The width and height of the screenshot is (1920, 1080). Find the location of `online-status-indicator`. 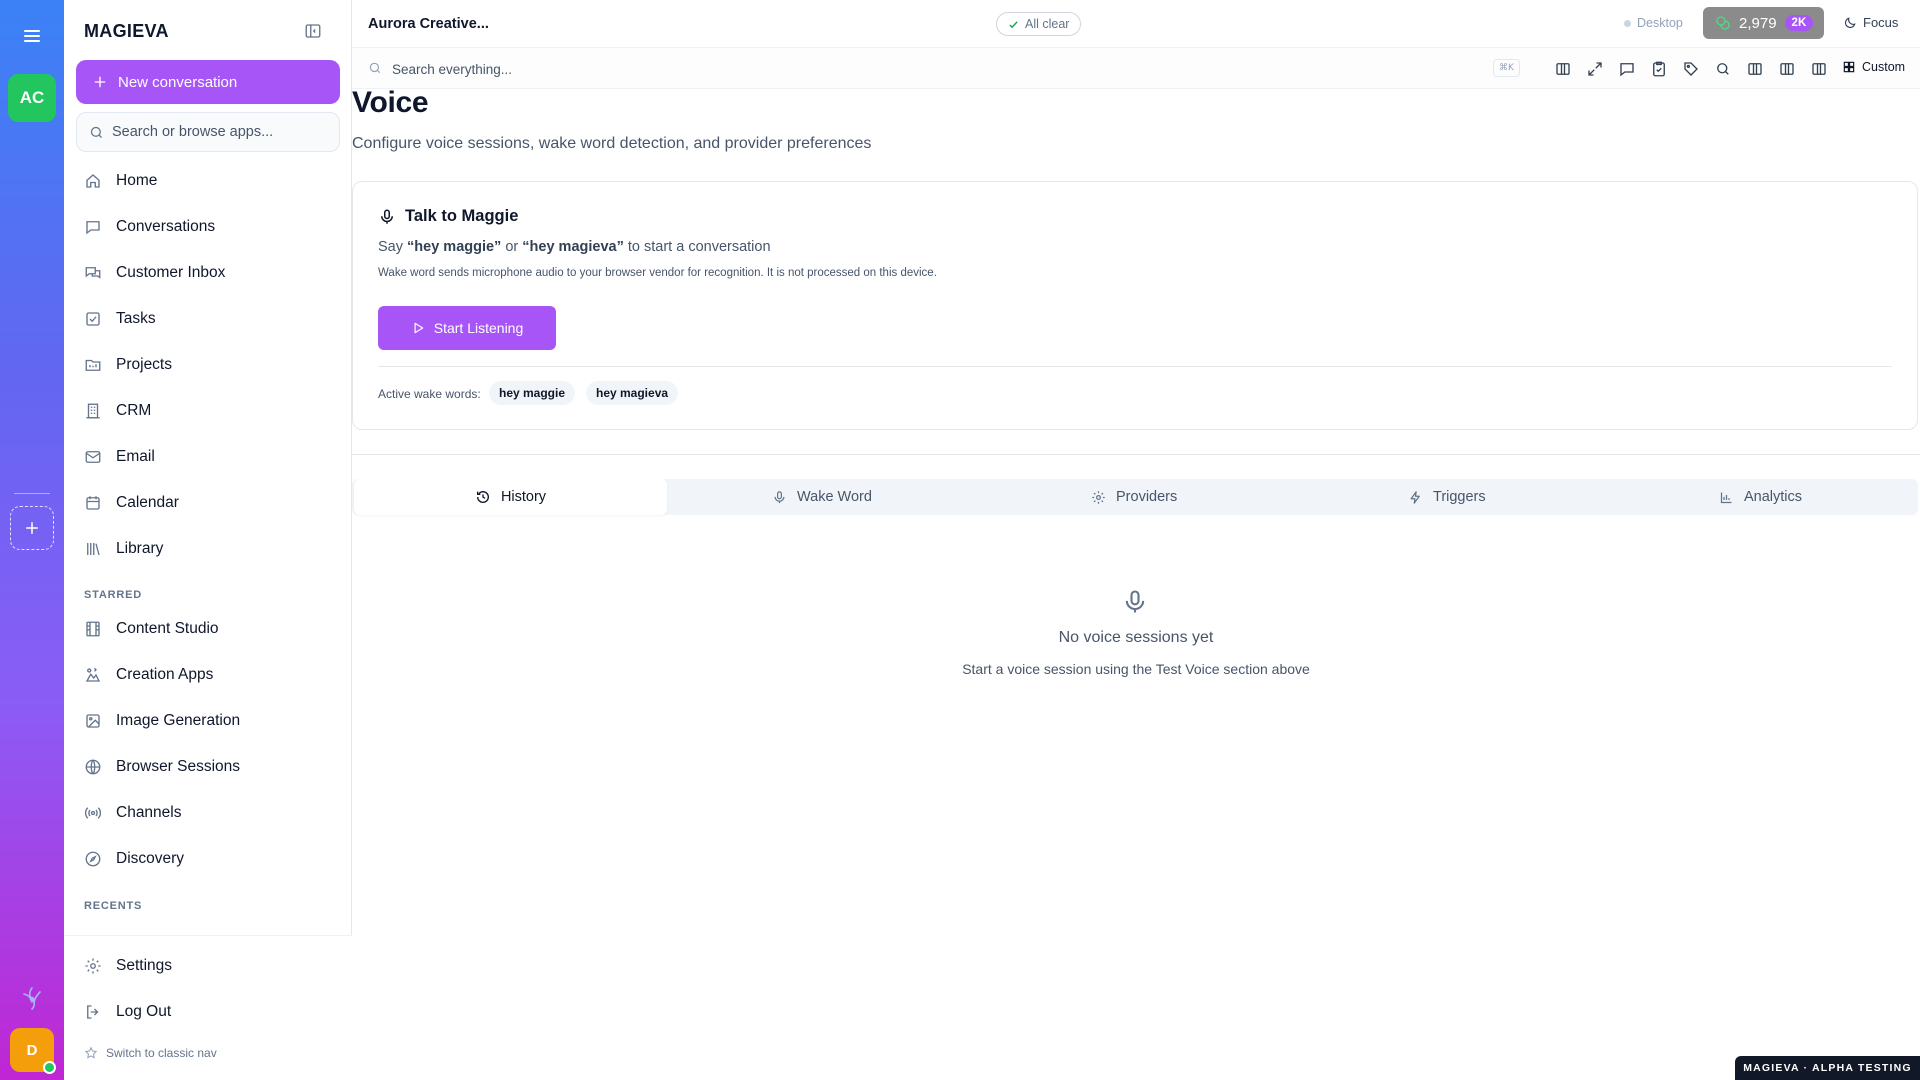

online-status-indicator is located at coordinates (49, 1067).